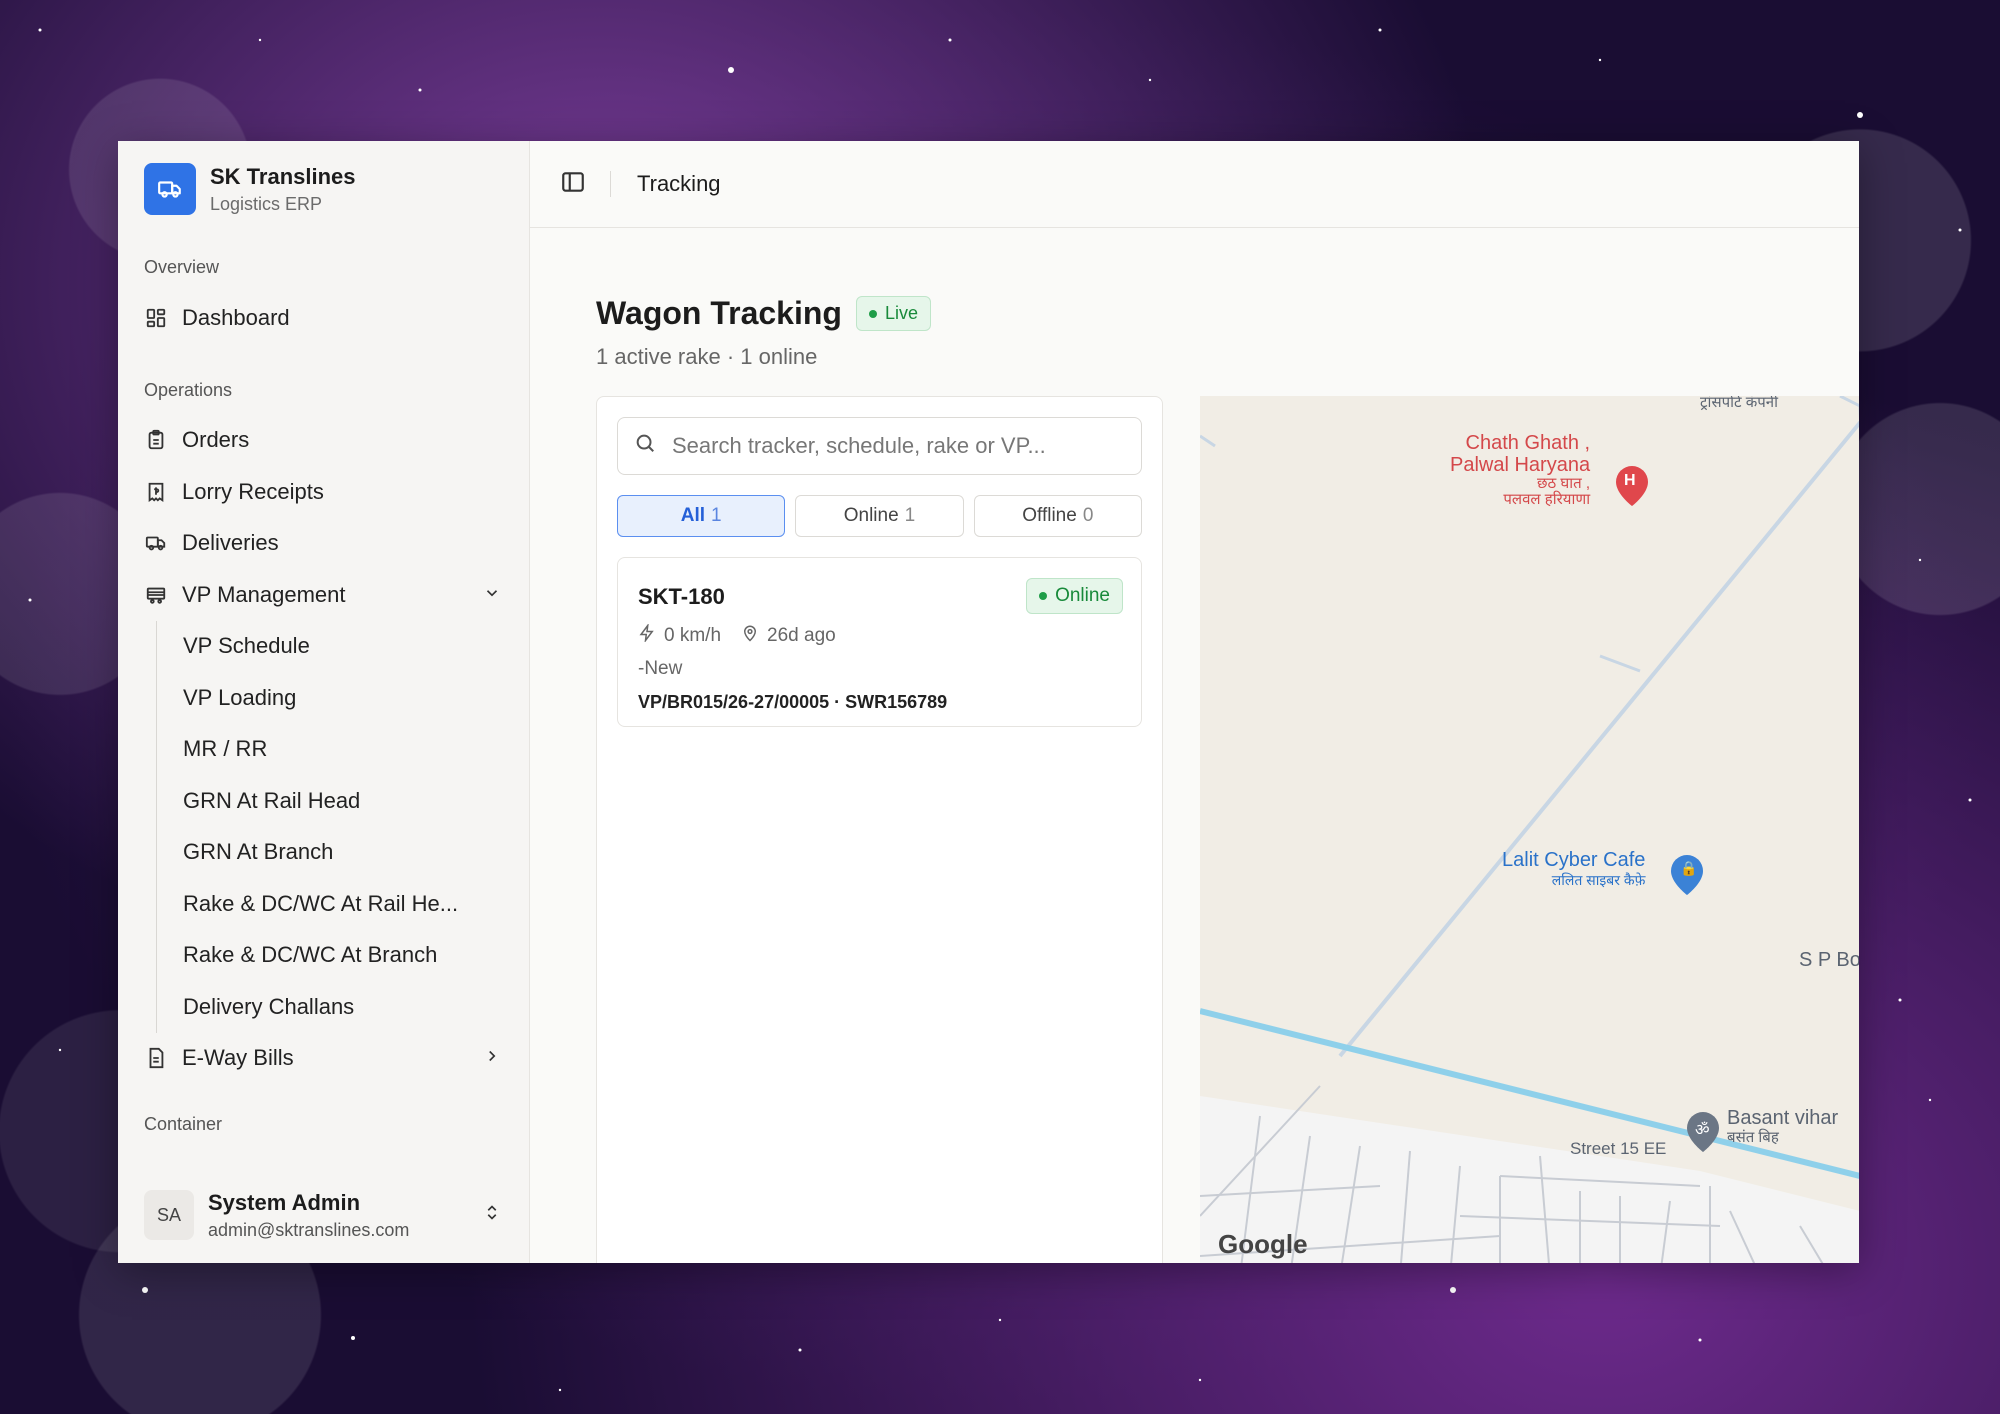 This screenshot has width=2000, height=1414. Describe the element at coordinates (693, 515) in the screenshot. I see `filter-label: All` at that location.